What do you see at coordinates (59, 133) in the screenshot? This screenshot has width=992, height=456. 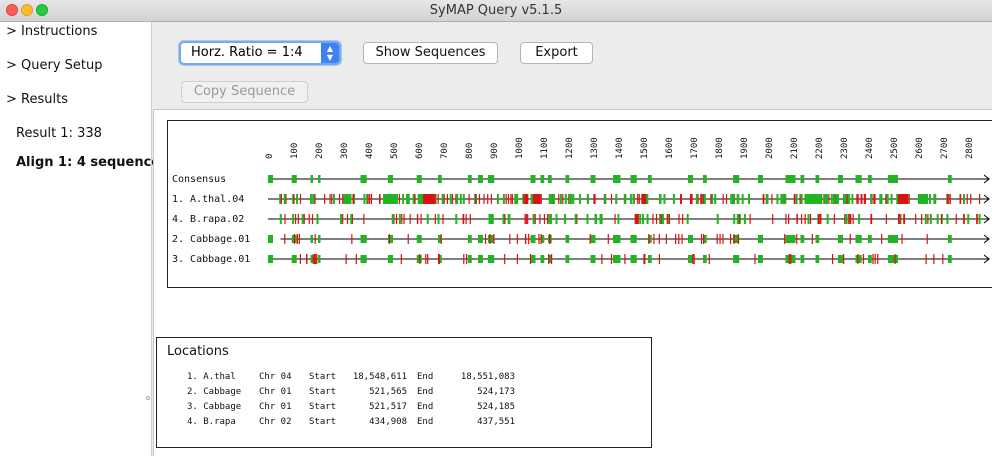 I see `sidebar-item-result-1: Result 1: 338` at bounding box center [59, 133].